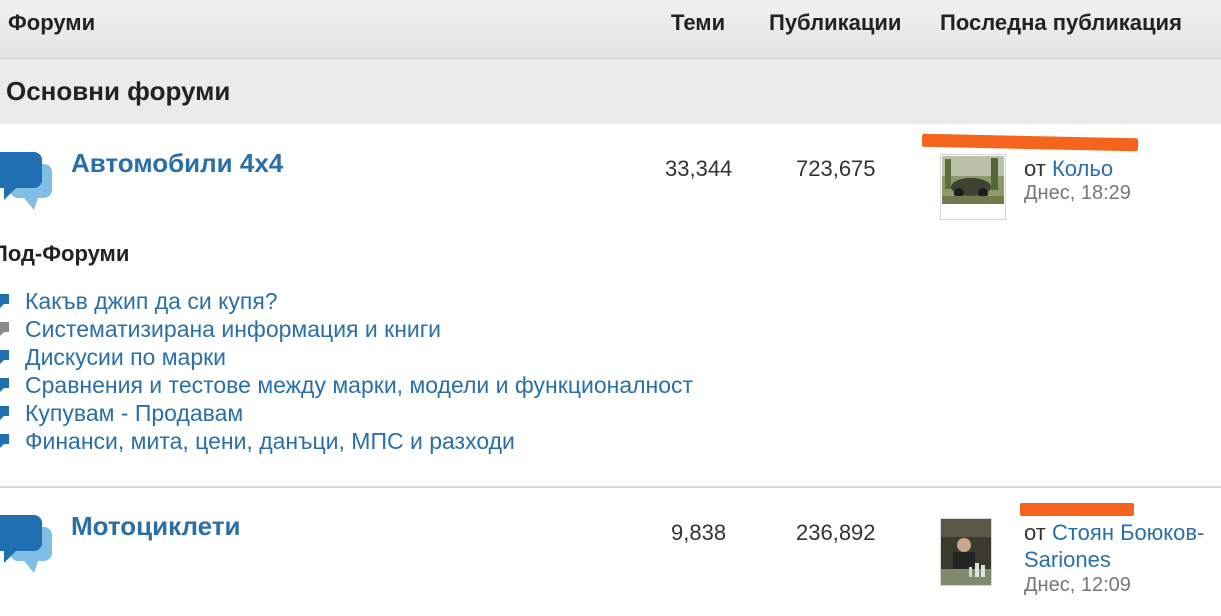 The width and height of the screenshot is (1221, 616). What do you see at coordinates (1061, 22) in the screenshot?
I see `column-header-last-post: Последна публикация` at bounding box center [1061, 22].